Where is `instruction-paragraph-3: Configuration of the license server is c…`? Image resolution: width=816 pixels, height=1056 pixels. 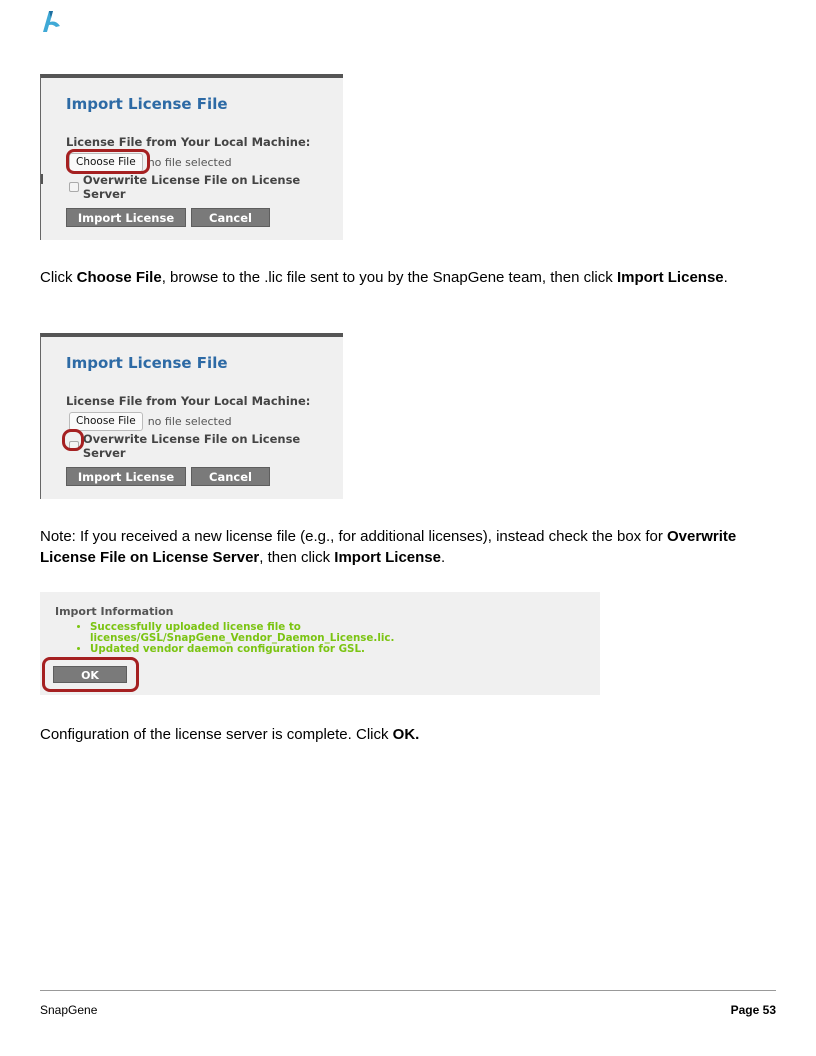 instruction-paragraph-3: Configuration of the license server is c… is located at coordinates (230, 734).